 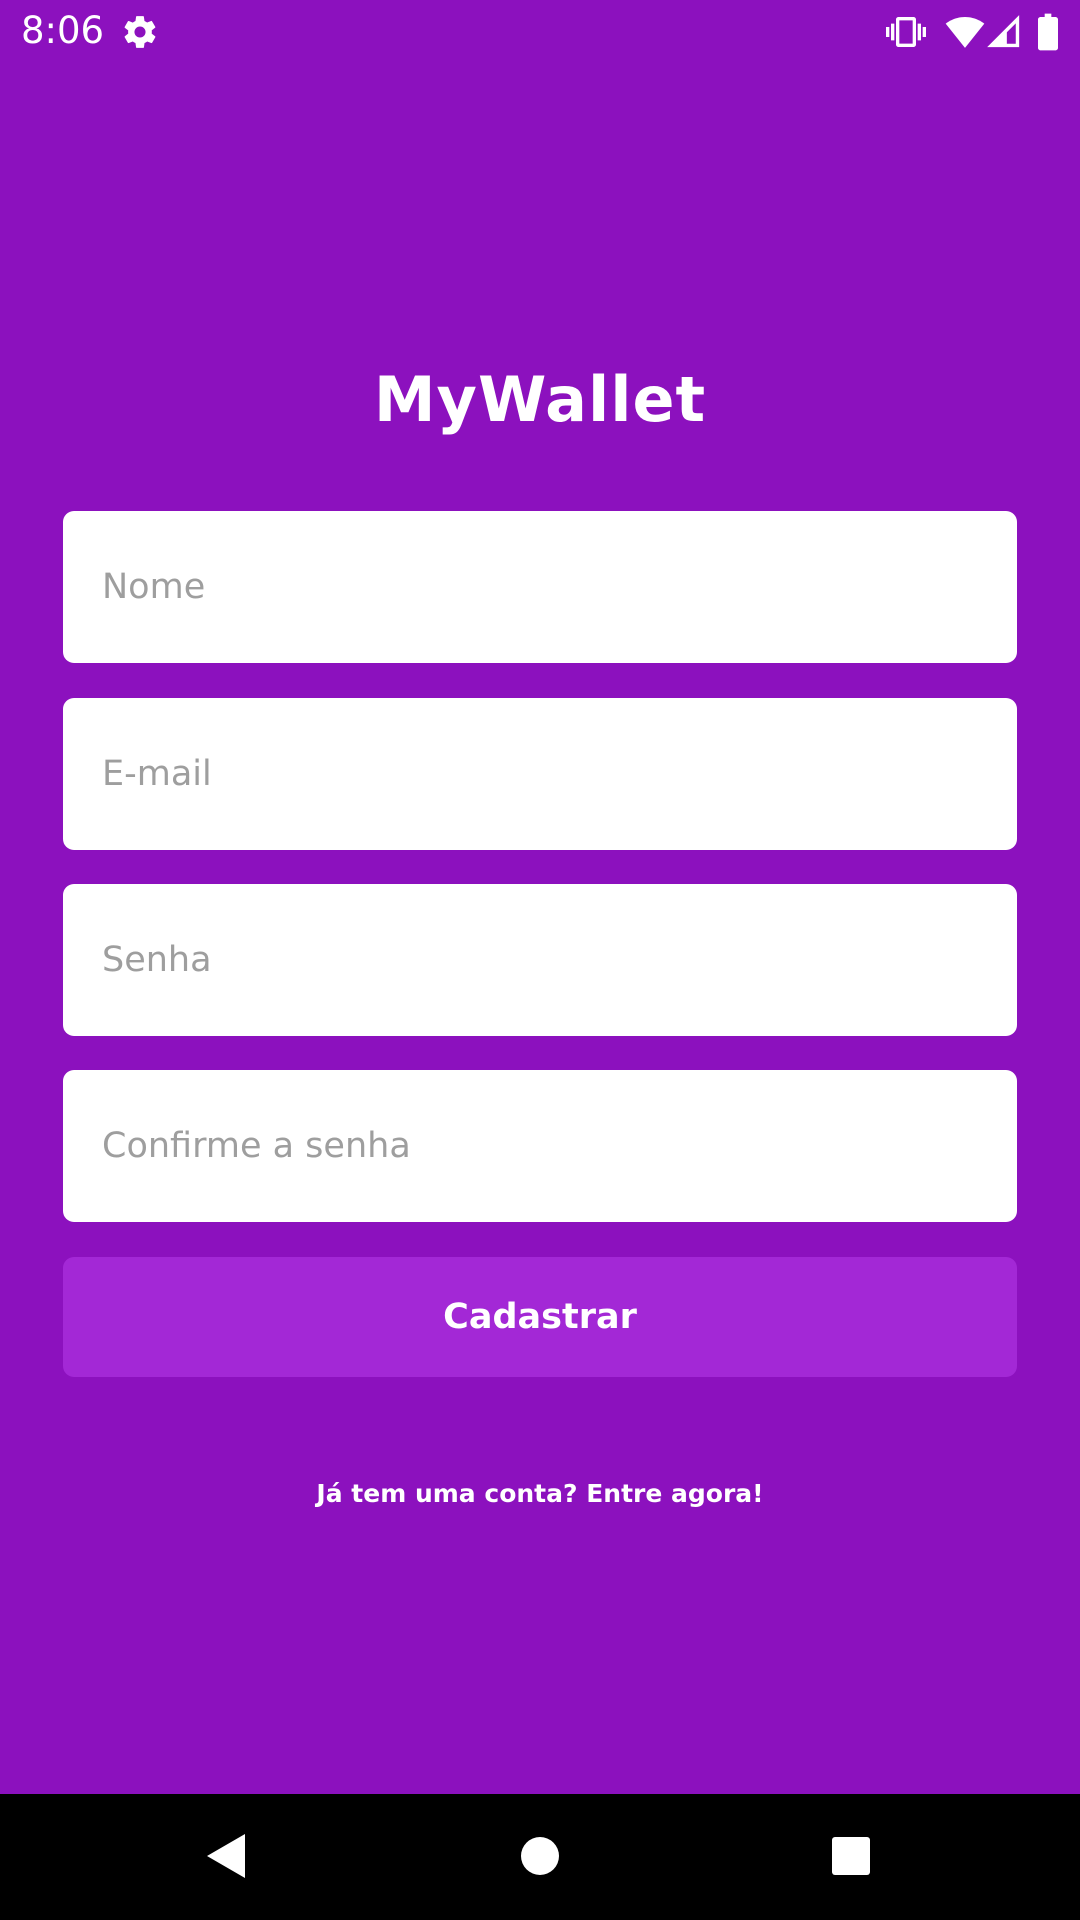 I want to click on signin-link: Já tem uma conta? Entre agora!, so click(x=540, y=1494).